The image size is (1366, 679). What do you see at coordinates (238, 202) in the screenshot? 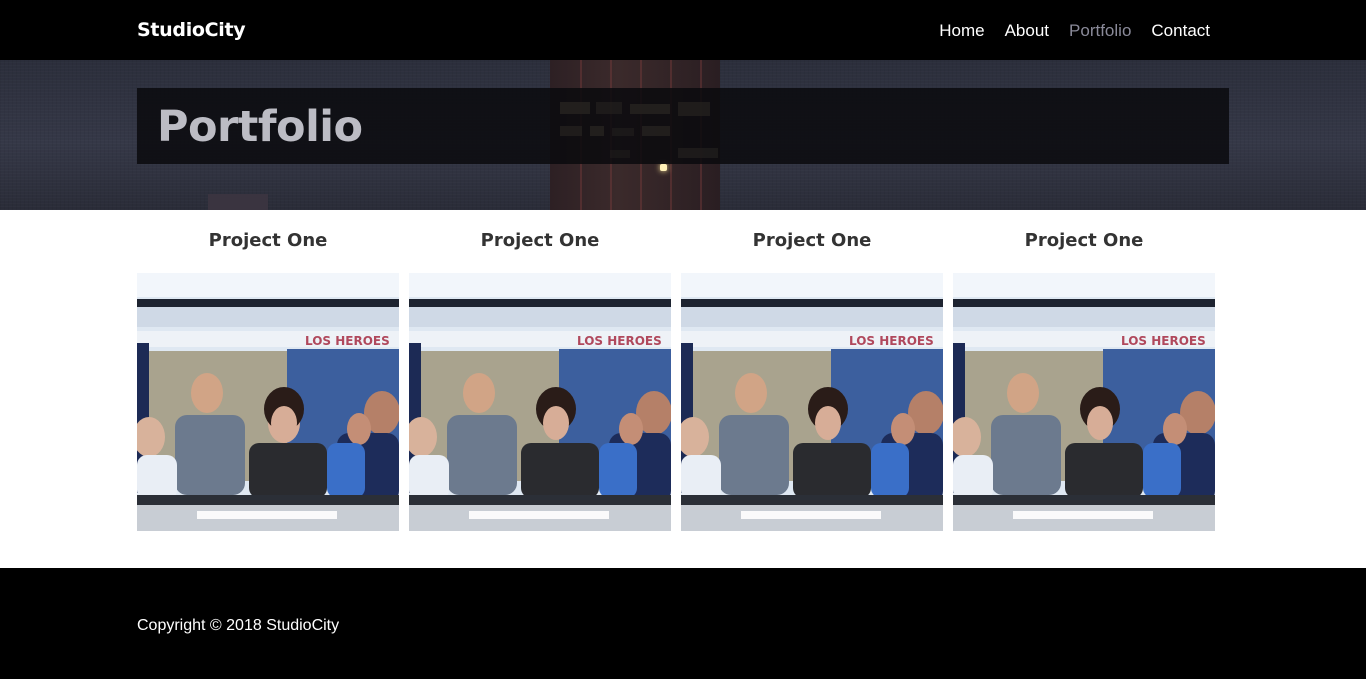
I see `hero-rooftop` at bounding box center [238, 202].